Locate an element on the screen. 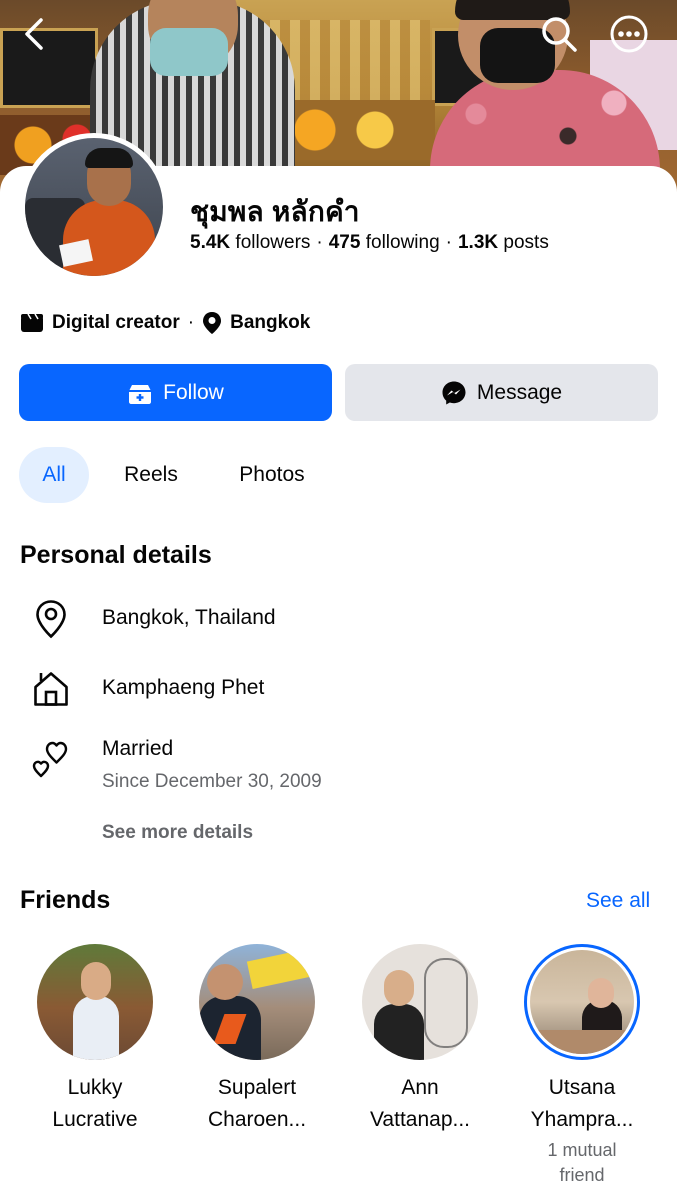 Image resolution: width=677 pixels, height=1199 pixels. see-more-details-link: See more details is located at coordinates (177, 833).